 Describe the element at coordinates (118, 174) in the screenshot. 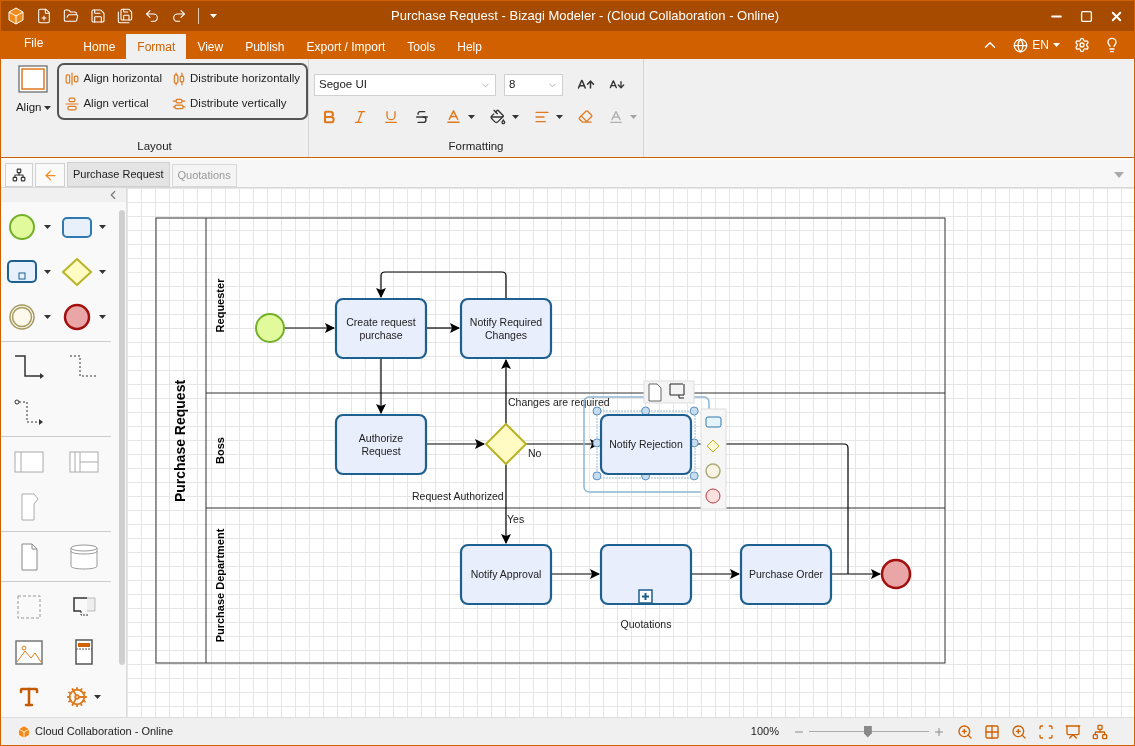

I see `document-tab: Purchase Request` at that location.